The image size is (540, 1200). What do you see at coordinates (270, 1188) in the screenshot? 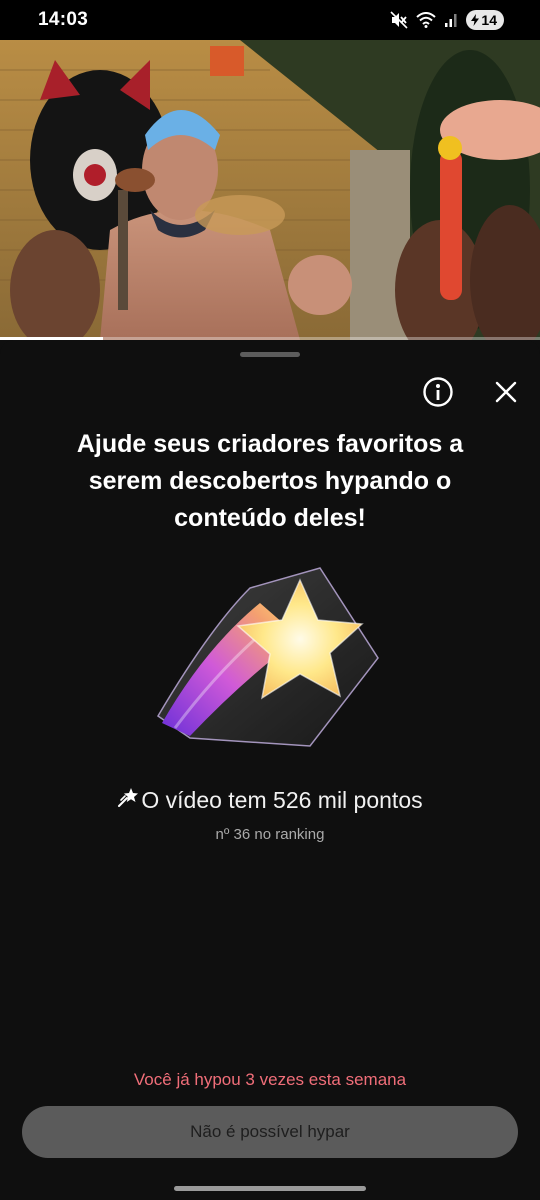
I see `home-indicator` at bounding box center [270, 1188].